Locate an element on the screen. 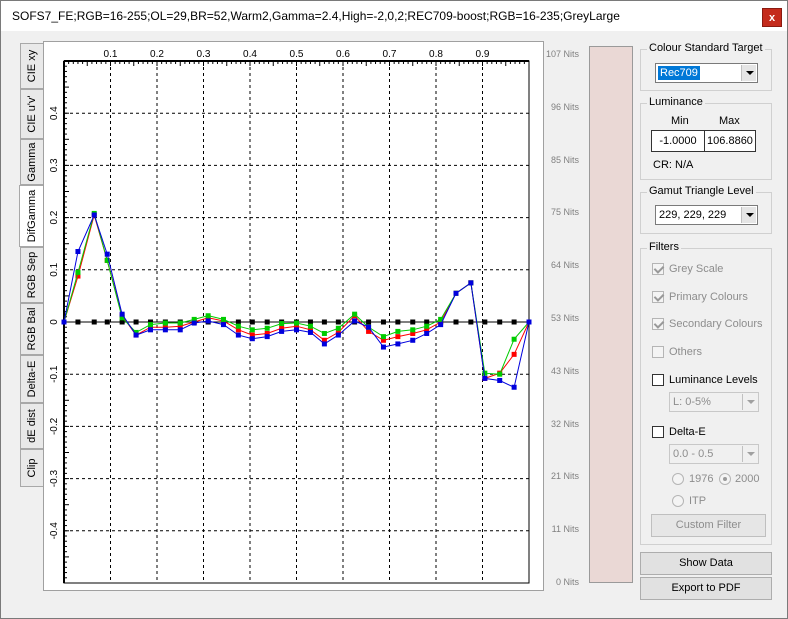  primary-colours-checkbox is located at coordinates (658, 297).